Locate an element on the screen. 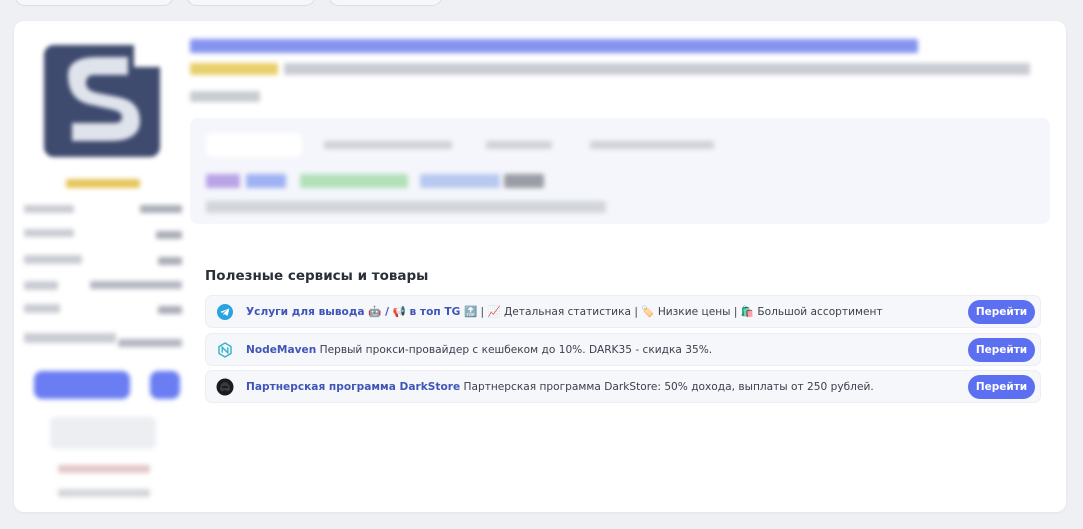 This screenshot has width=1083, height=529. darkstore-icon is located at coordinates (225, 387).